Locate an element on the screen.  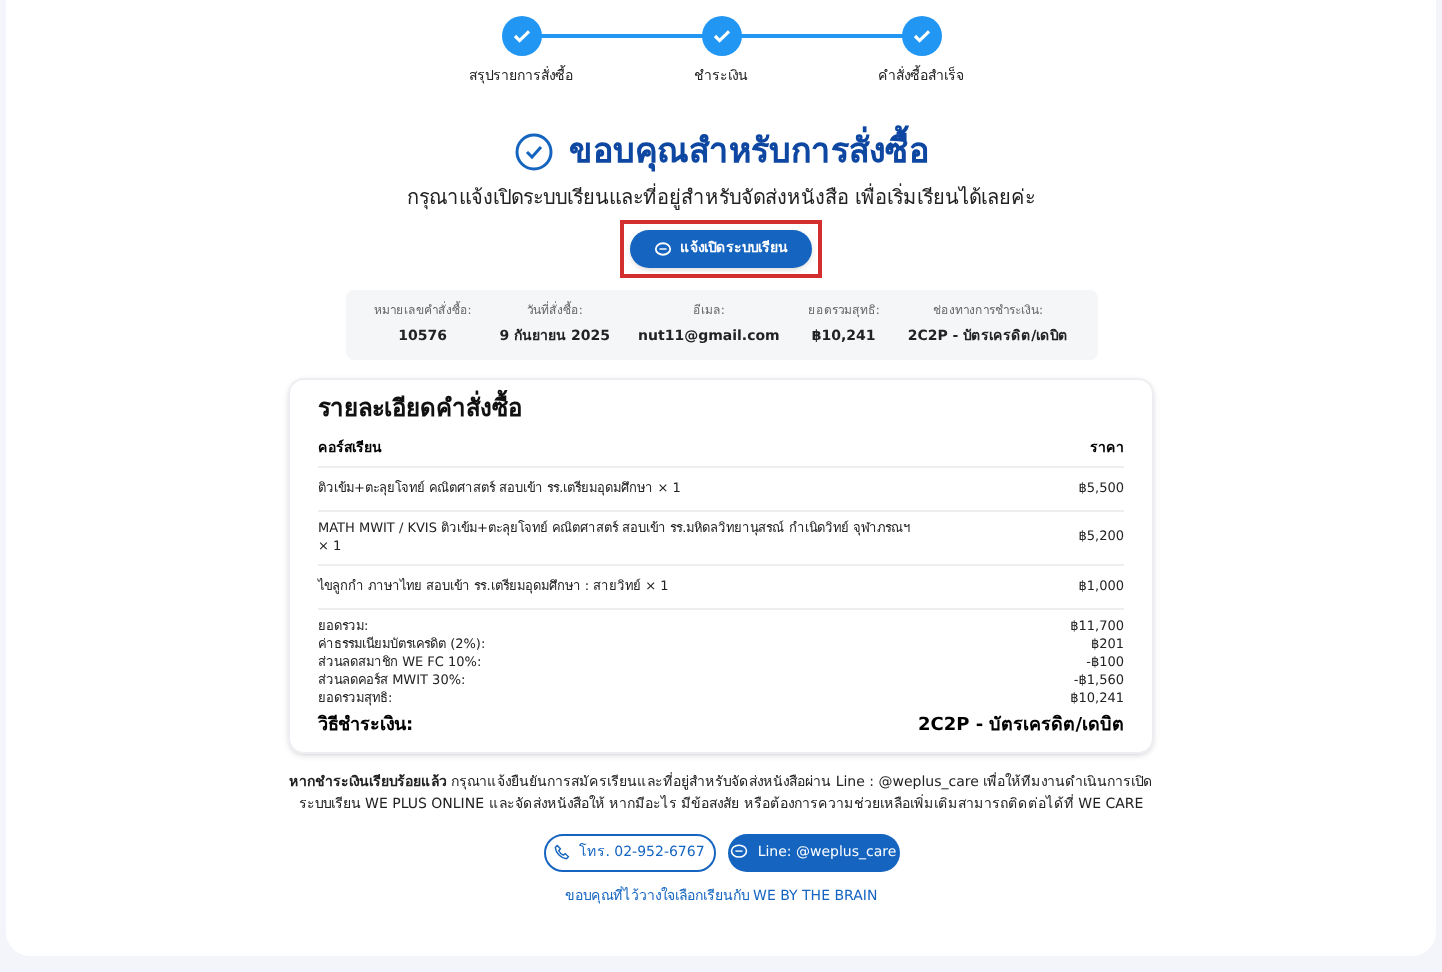
card-title: รายละเอียดคำสั่งซื้อ is located at coordinates (421, 407).